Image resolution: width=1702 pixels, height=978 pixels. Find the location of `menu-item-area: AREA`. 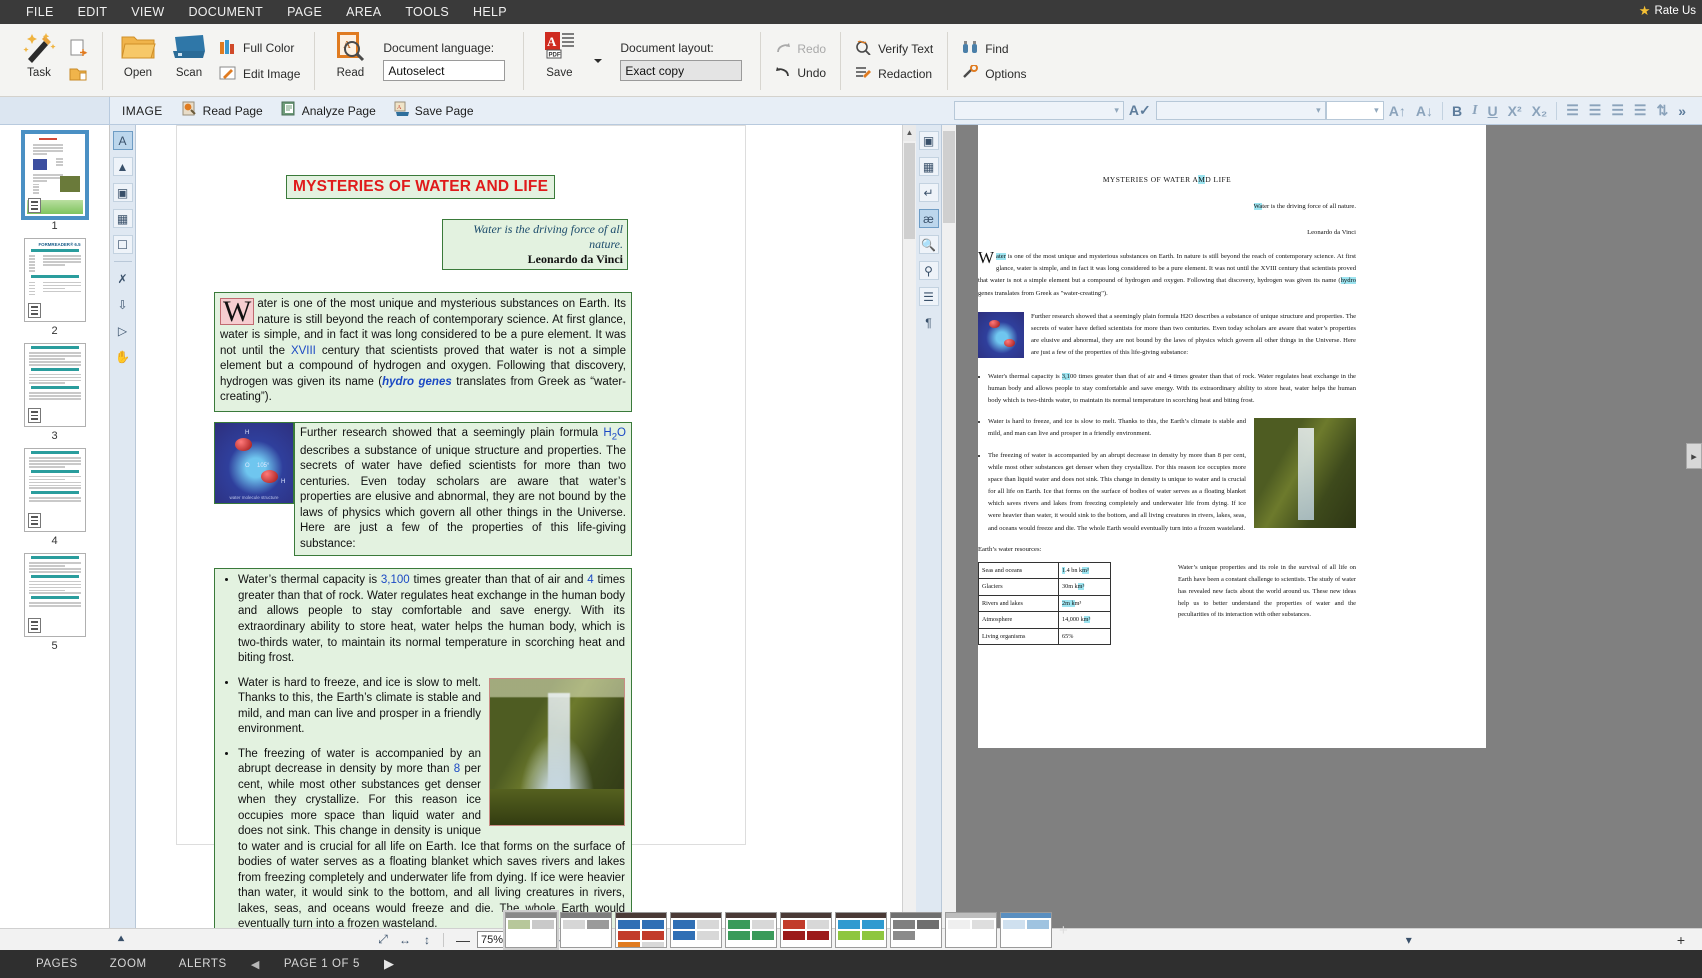

menu-item-area: AREA is located at coordinates (363, 12).